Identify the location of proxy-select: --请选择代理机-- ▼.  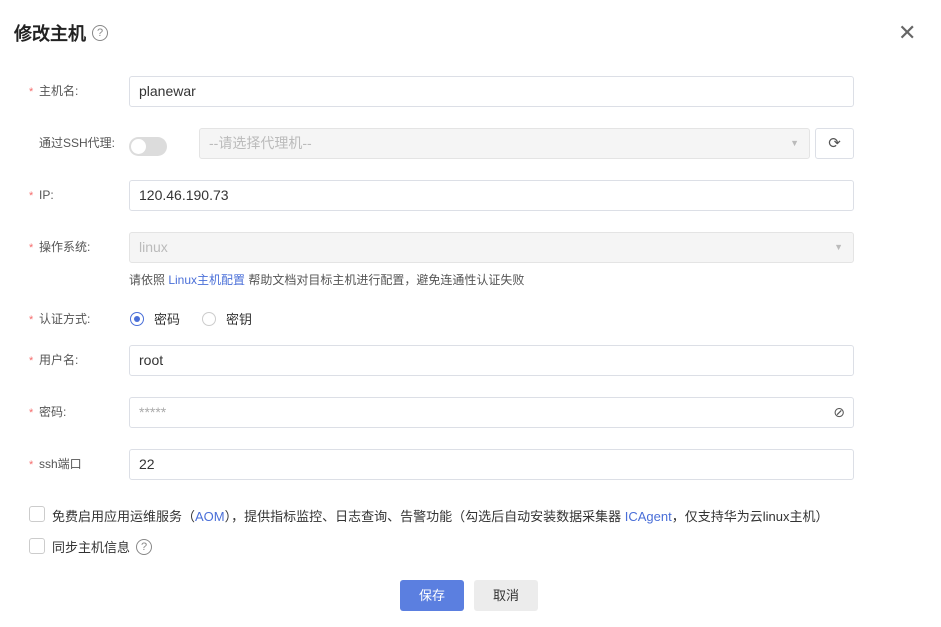
(504, 143).